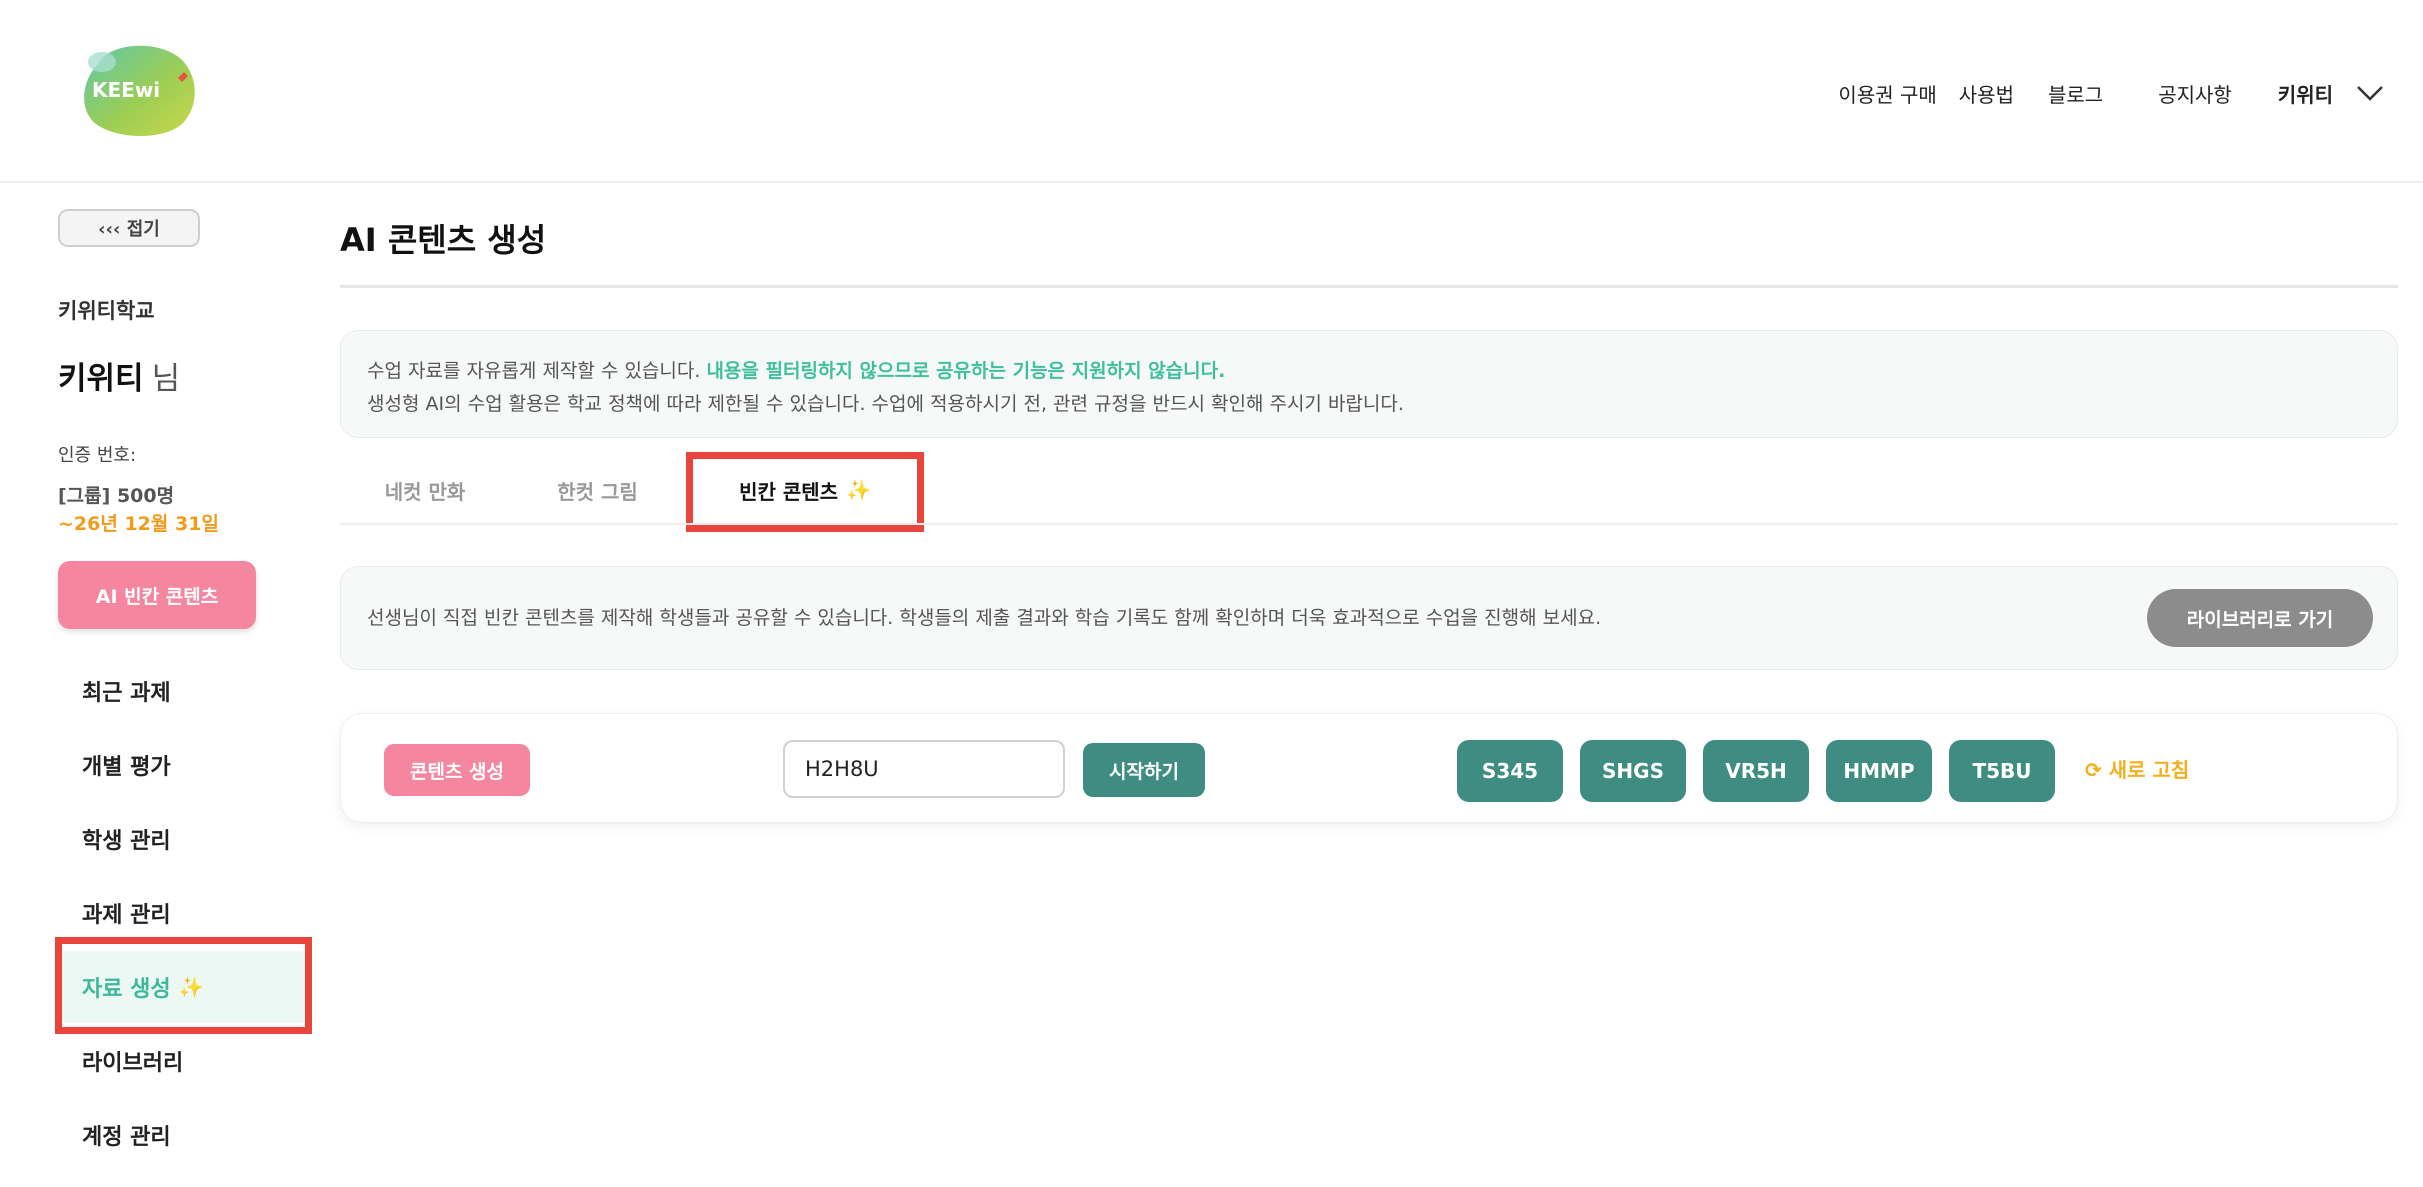  I want to click on start-button: 시작하기, so click(1144, 770).